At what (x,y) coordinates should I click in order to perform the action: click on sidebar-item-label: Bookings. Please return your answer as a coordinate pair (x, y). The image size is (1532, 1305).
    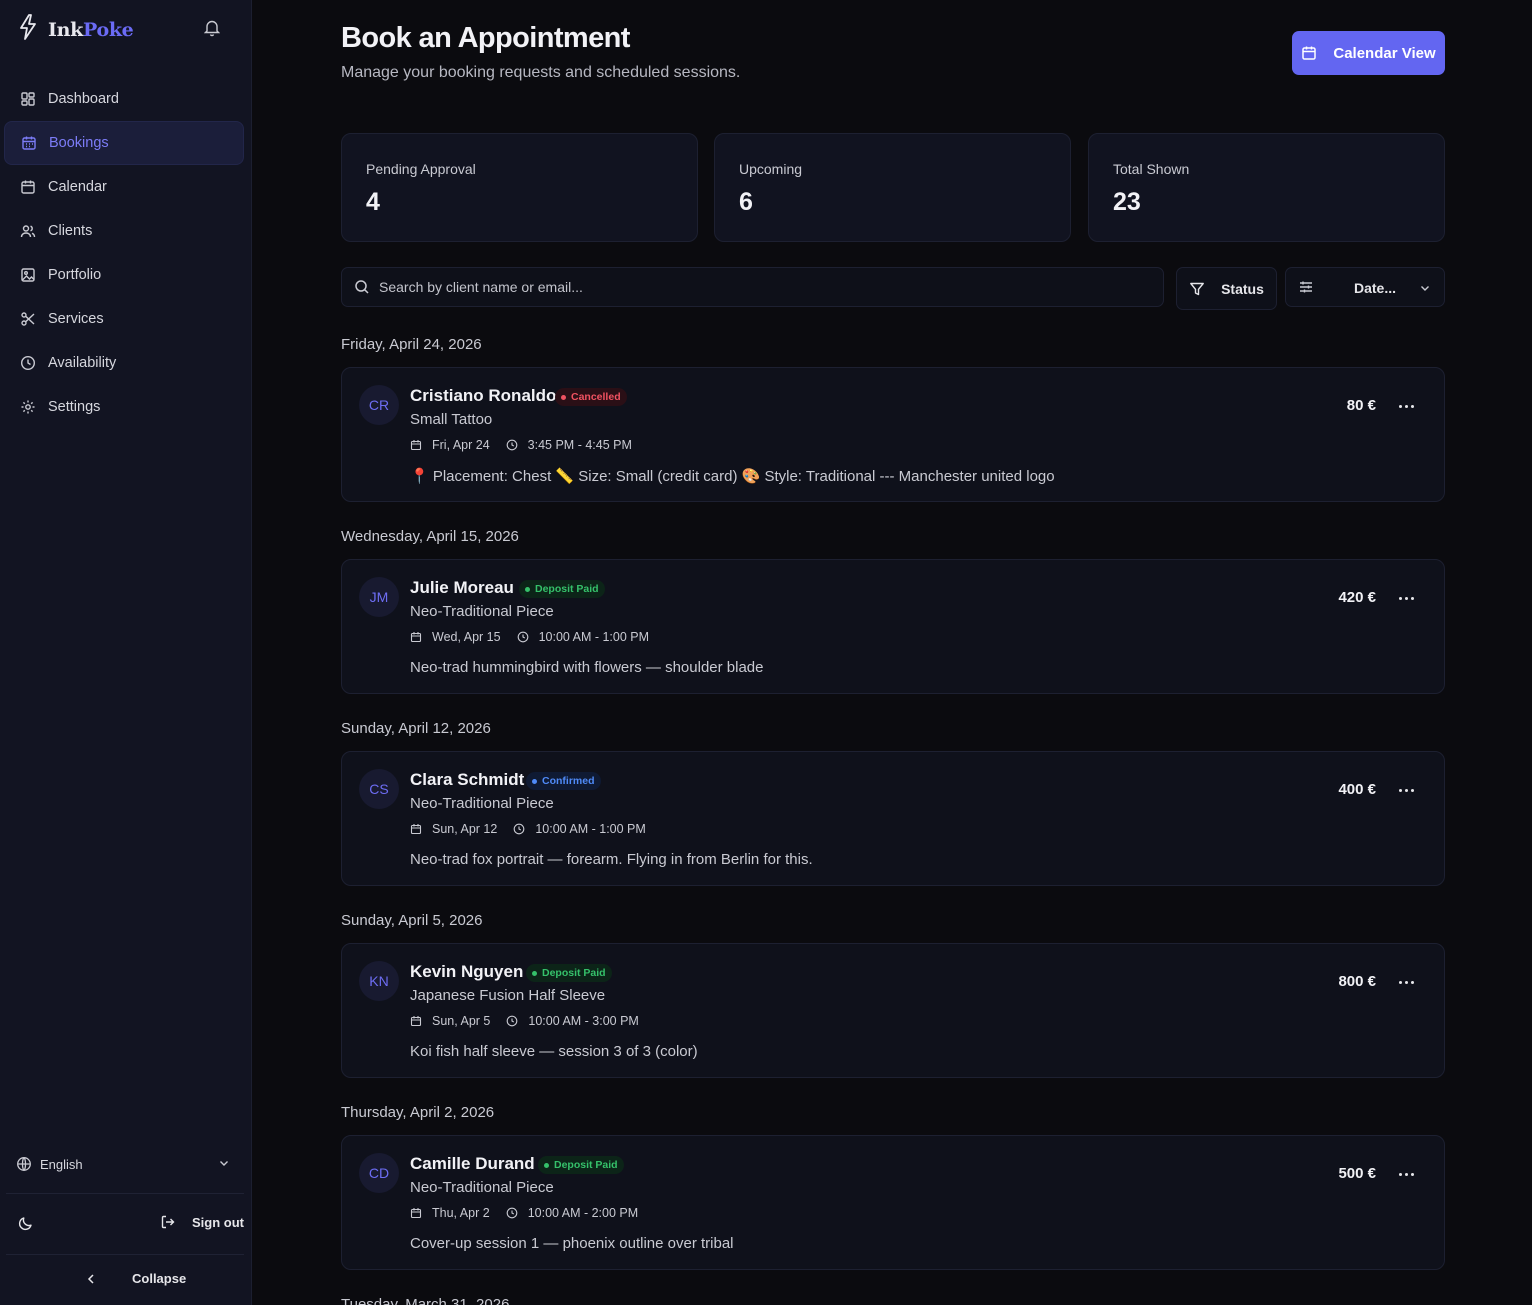
    Looking at the image, I should click on (79, 143).